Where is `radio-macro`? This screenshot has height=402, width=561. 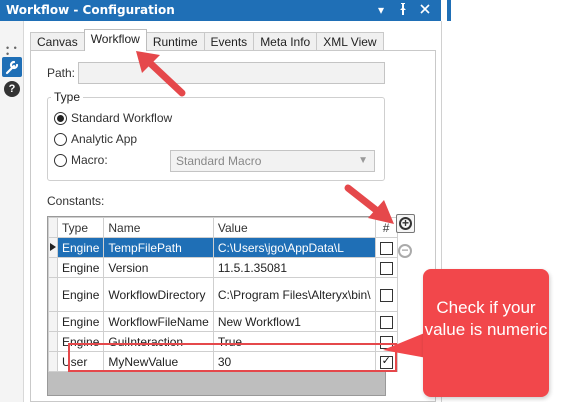
radio-macro is located at coordinates (60, 160).